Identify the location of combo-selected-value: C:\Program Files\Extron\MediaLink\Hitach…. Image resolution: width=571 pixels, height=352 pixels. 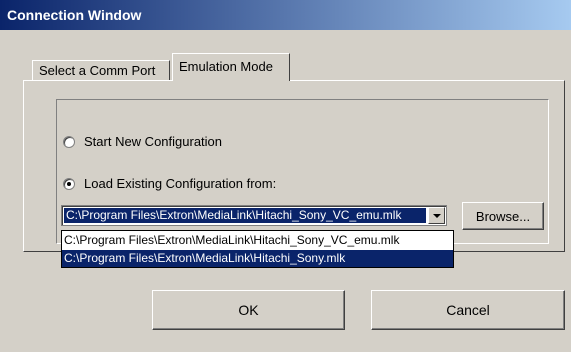
(245, 215).